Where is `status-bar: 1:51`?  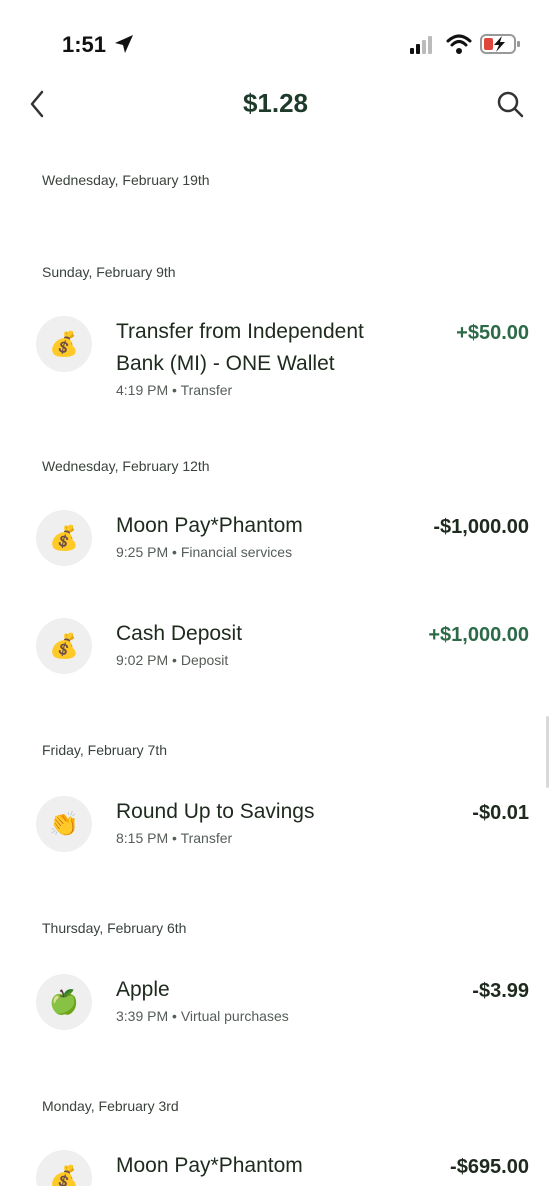 status-bar: 1:51 is located at coordinates (275, 42).